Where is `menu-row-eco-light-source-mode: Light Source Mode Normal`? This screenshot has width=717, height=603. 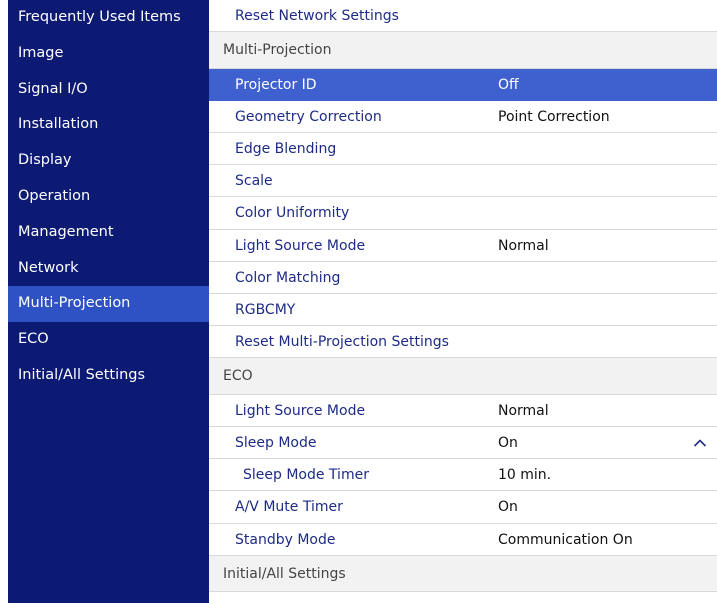 menu-row-eco-light-source-mode: Light Source Mode Normal is located at coordinates (463, 411).